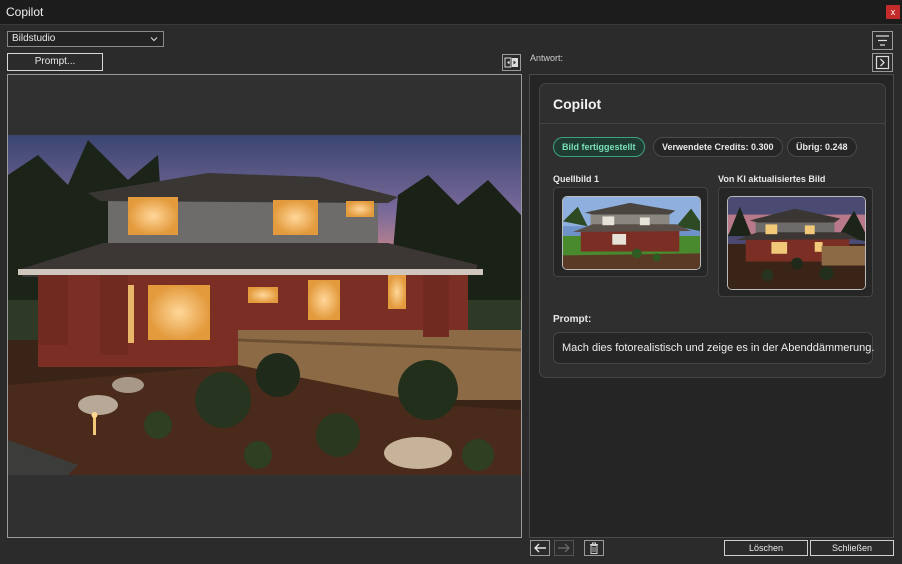  Describe the element at coordinates (25, 12) in the screenshot. I see `window-title: Copilot` at that location.